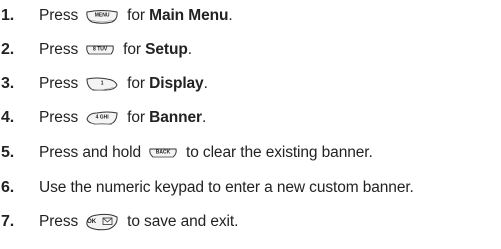  I want to click on menu-target: Banner, so click(175, 117).